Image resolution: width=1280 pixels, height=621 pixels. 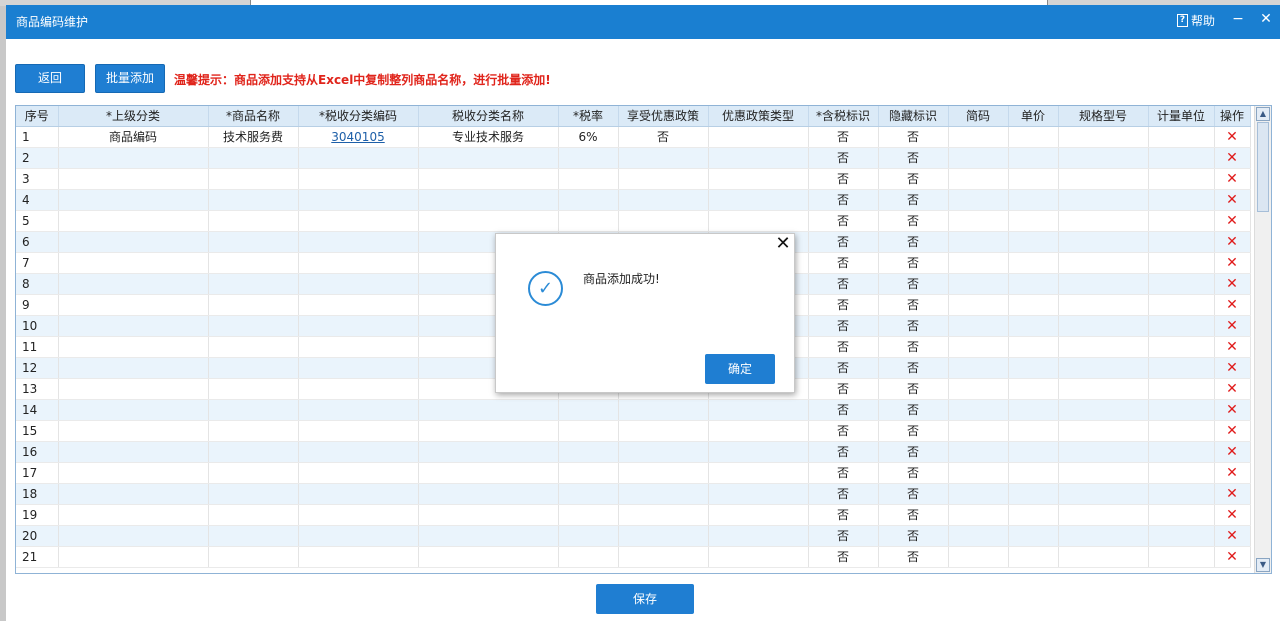 I want to click on close-window-button: ✕, so click(x=1266, y=19).